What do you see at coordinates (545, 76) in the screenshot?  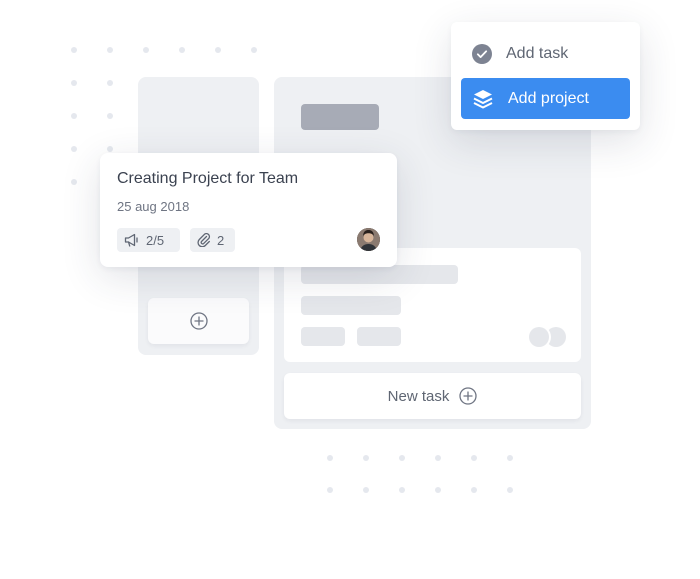 I see `add-menu: Add task Add project` at bounding box center [545, 76].